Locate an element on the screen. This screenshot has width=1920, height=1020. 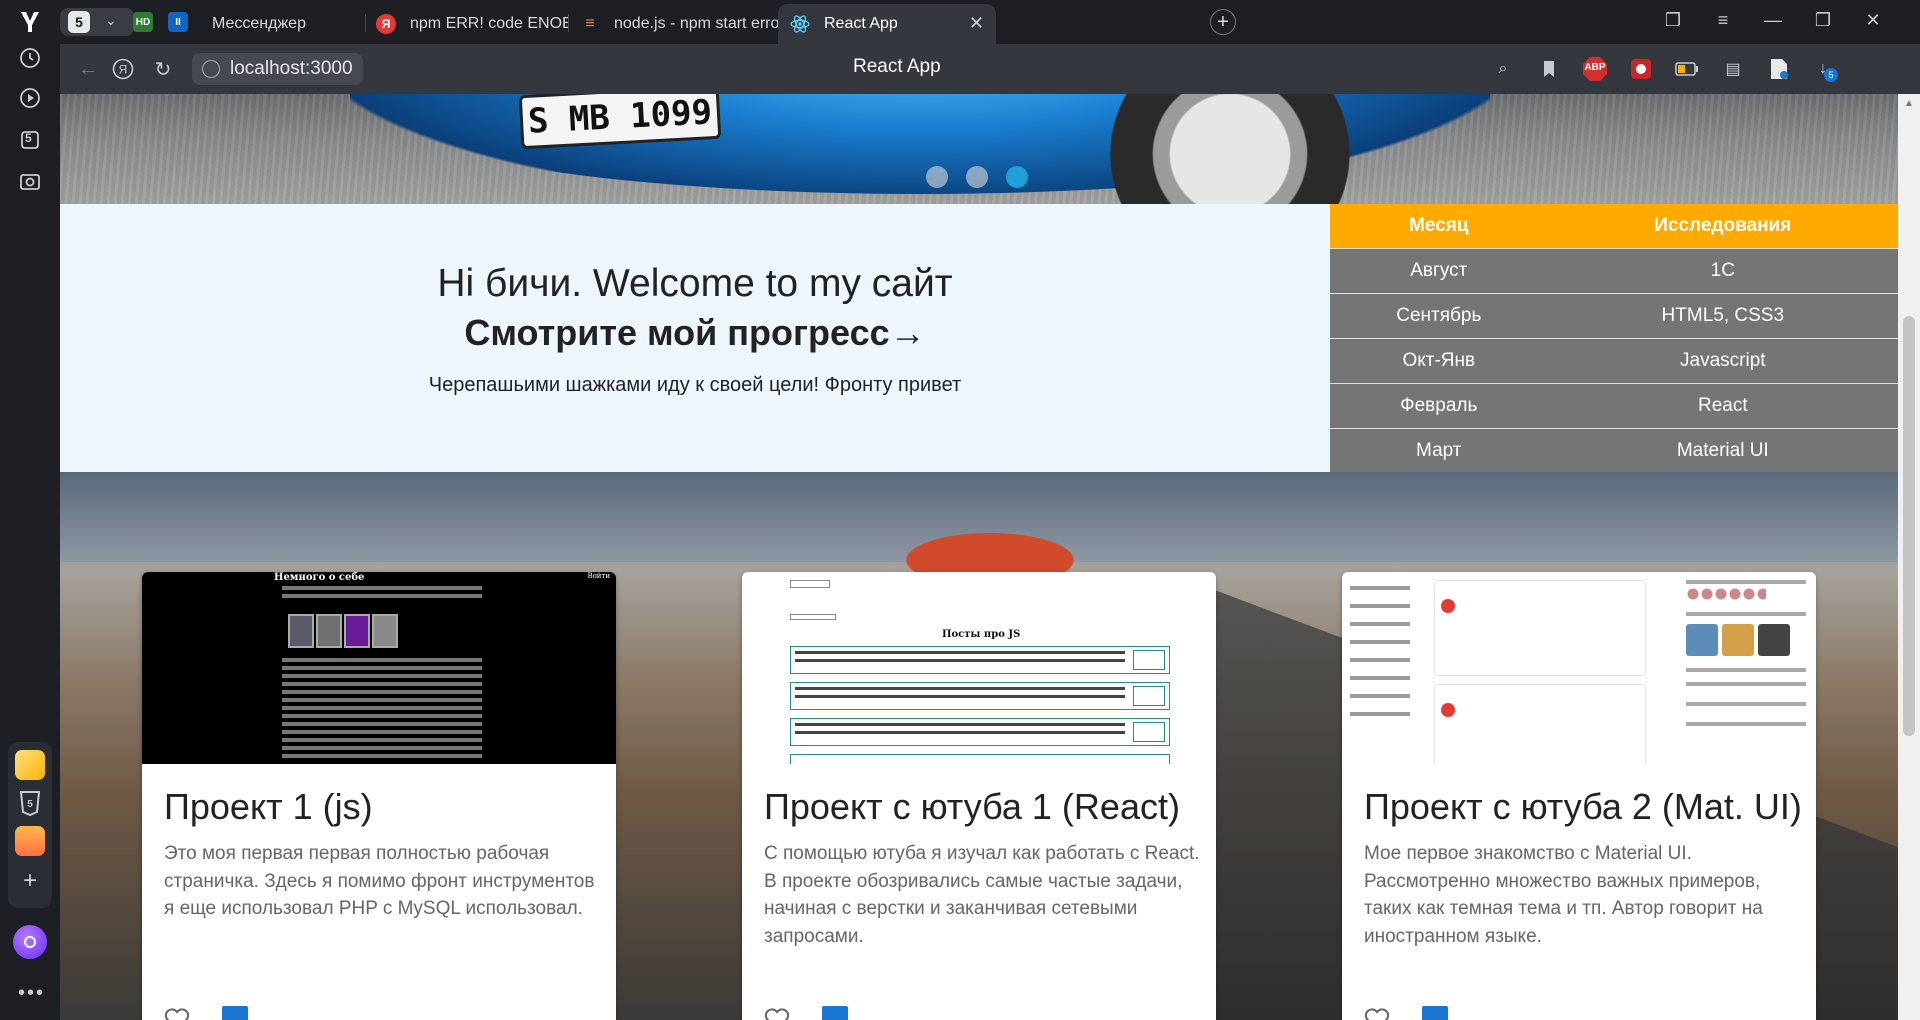
table-header-month: Месяц is located at coordinates (1439, 226).